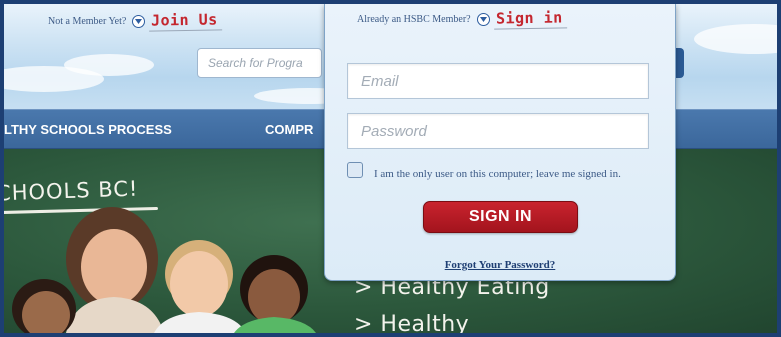 The image size is (781, 337). Describe the element at coordinates (500, 217) in the screenshot. I see `sign-in-button: SIGN IN` at that location.